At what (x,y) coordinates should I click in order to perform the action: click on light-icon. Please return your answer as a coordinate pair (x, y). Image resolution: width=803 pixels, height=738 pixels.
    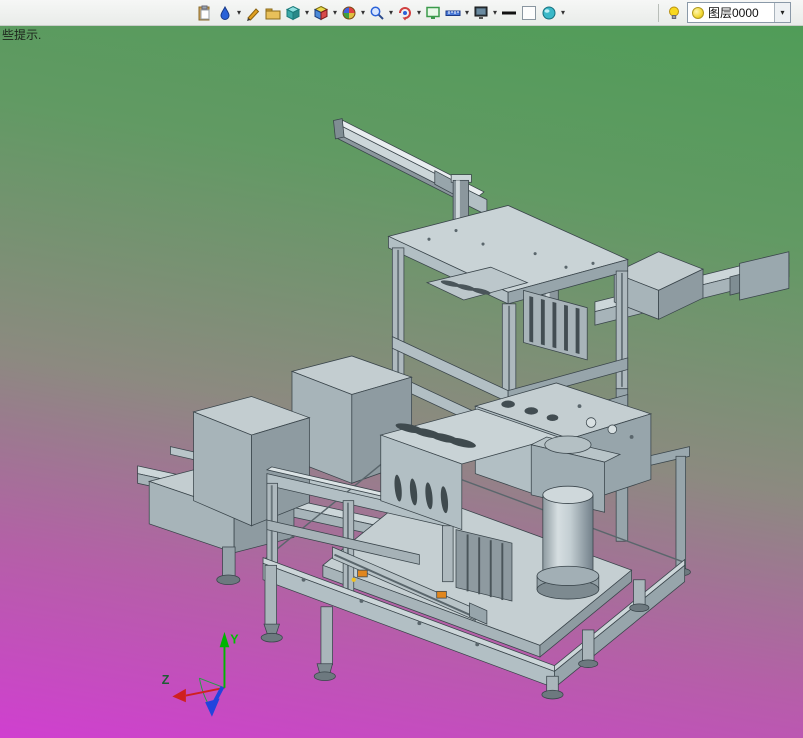
    Looking at the image, I should click on (674, 13).